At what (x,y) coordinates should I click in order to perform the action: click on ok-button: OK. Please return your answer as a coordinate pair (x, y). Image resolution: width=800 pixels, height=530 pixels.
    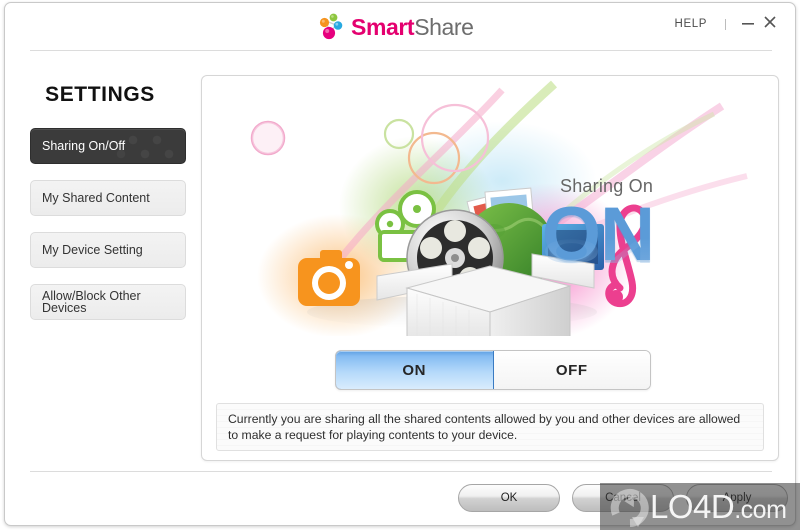
    Looking at the image, I should click on (509, 498).